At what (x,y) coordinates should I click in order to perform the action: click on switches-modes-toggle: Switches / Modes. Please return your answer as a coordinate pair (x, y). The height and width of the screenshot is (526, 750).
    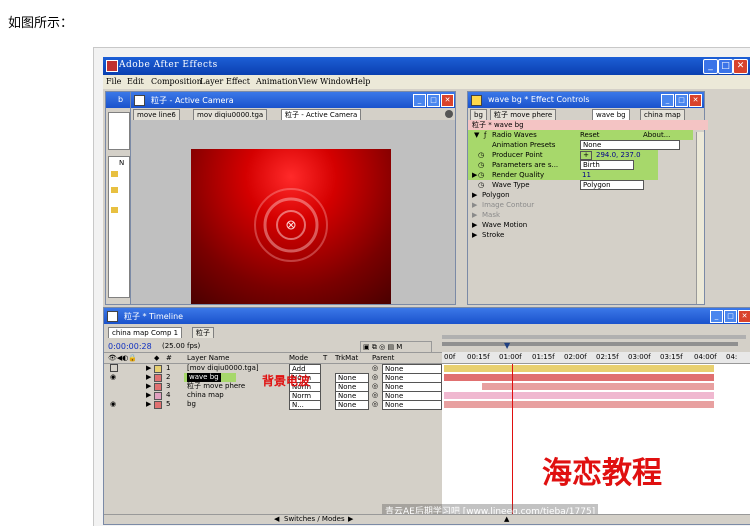
    Looking at the image, I should click on (314, 519).